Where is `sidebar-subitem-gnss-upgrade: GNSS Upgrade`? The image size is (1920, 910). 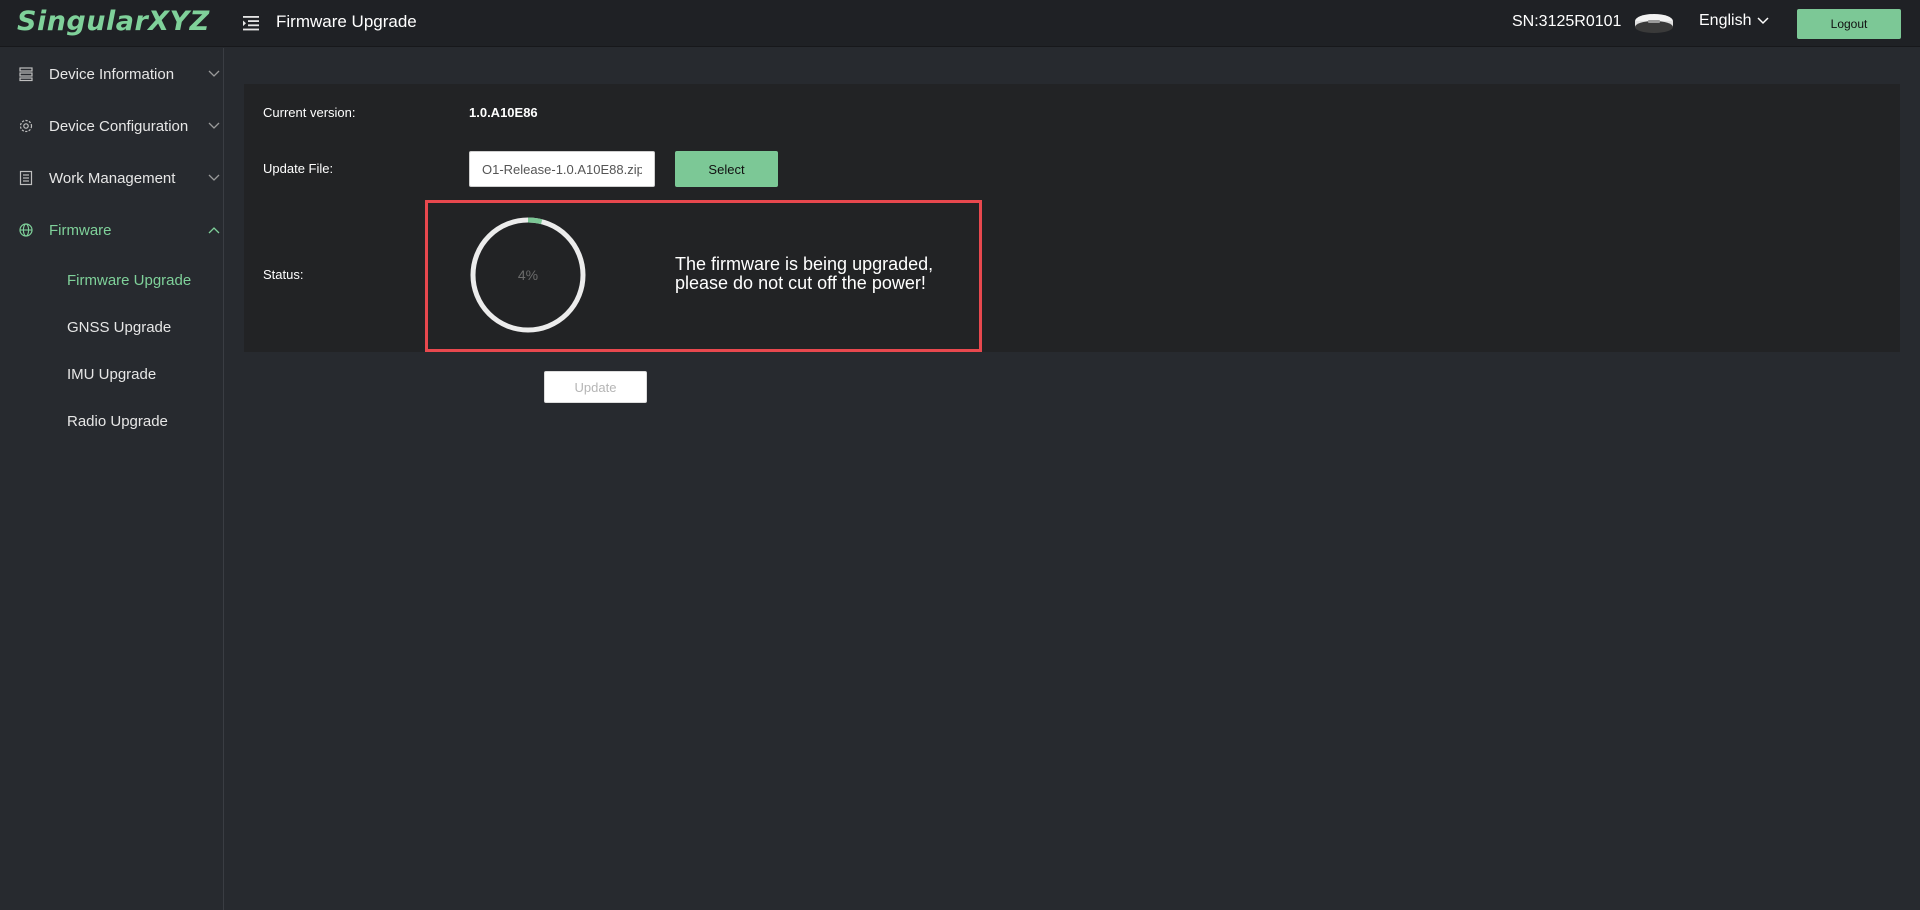 sidebar-subitem-gnss-upgrade: GNSS Upgrade is located at coordinates (112, 327).